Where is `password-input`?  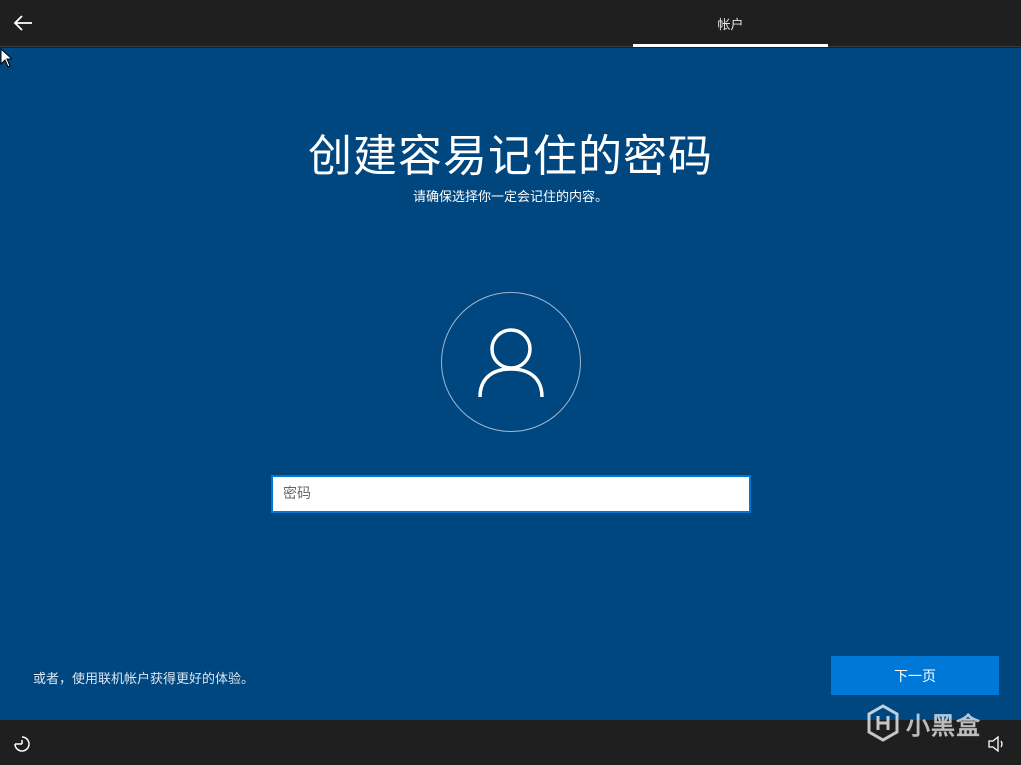
password-input is located at coordinates (511, 494).